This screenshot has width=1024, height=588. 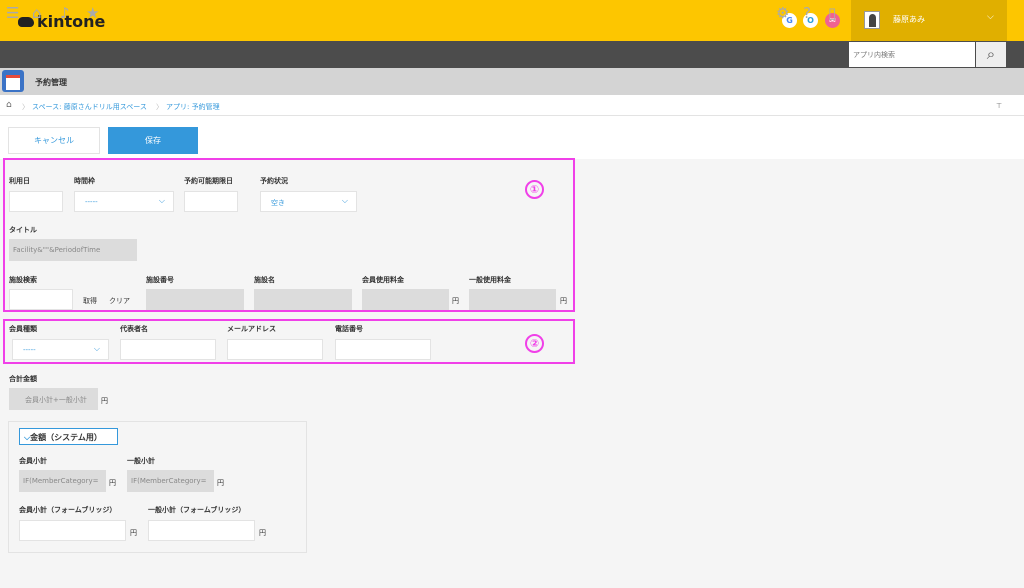 What do you see at coordinates (909, 19) in the screenshot?
I see `user-name: 藤原あみ` at bounding box center [909, 19].